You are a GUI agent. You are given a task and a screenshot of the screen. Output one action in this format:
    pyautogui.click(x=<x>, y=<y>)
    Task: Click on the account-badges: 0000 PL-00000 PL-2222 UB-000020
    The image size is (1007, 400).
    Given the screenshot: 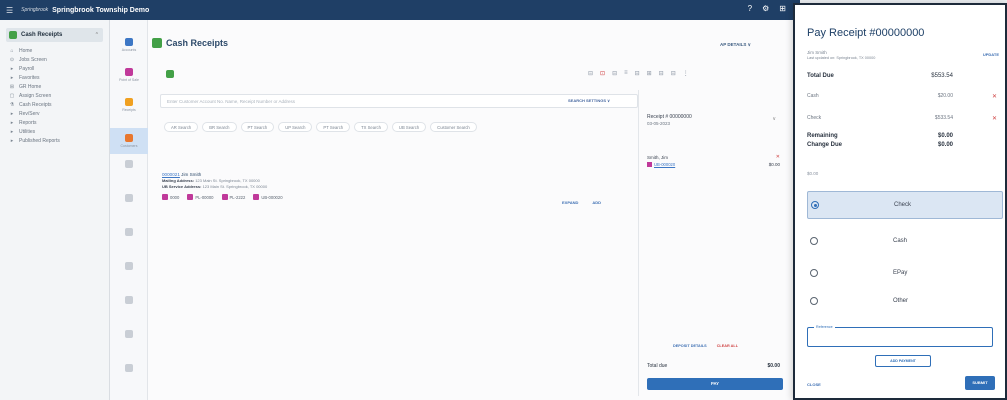 What is the action you would take?
    pyautogui.click(x=372, y=197)
    